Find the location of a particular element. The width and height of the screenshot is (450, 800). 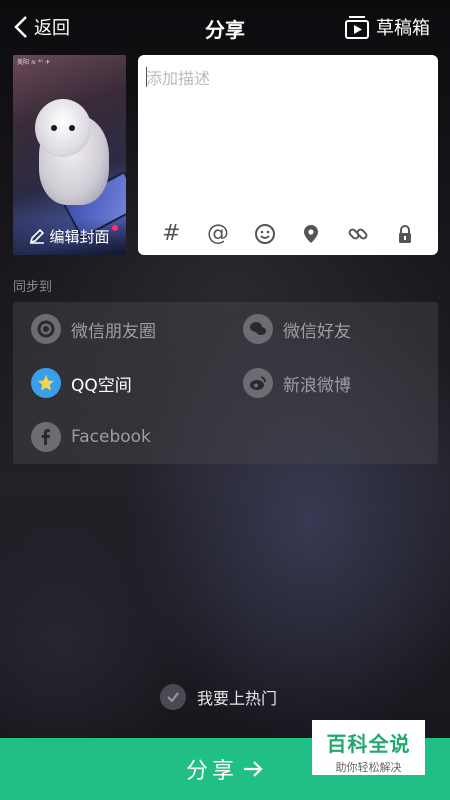

share-button-label: 分享 is located at coordinates (211, 771).